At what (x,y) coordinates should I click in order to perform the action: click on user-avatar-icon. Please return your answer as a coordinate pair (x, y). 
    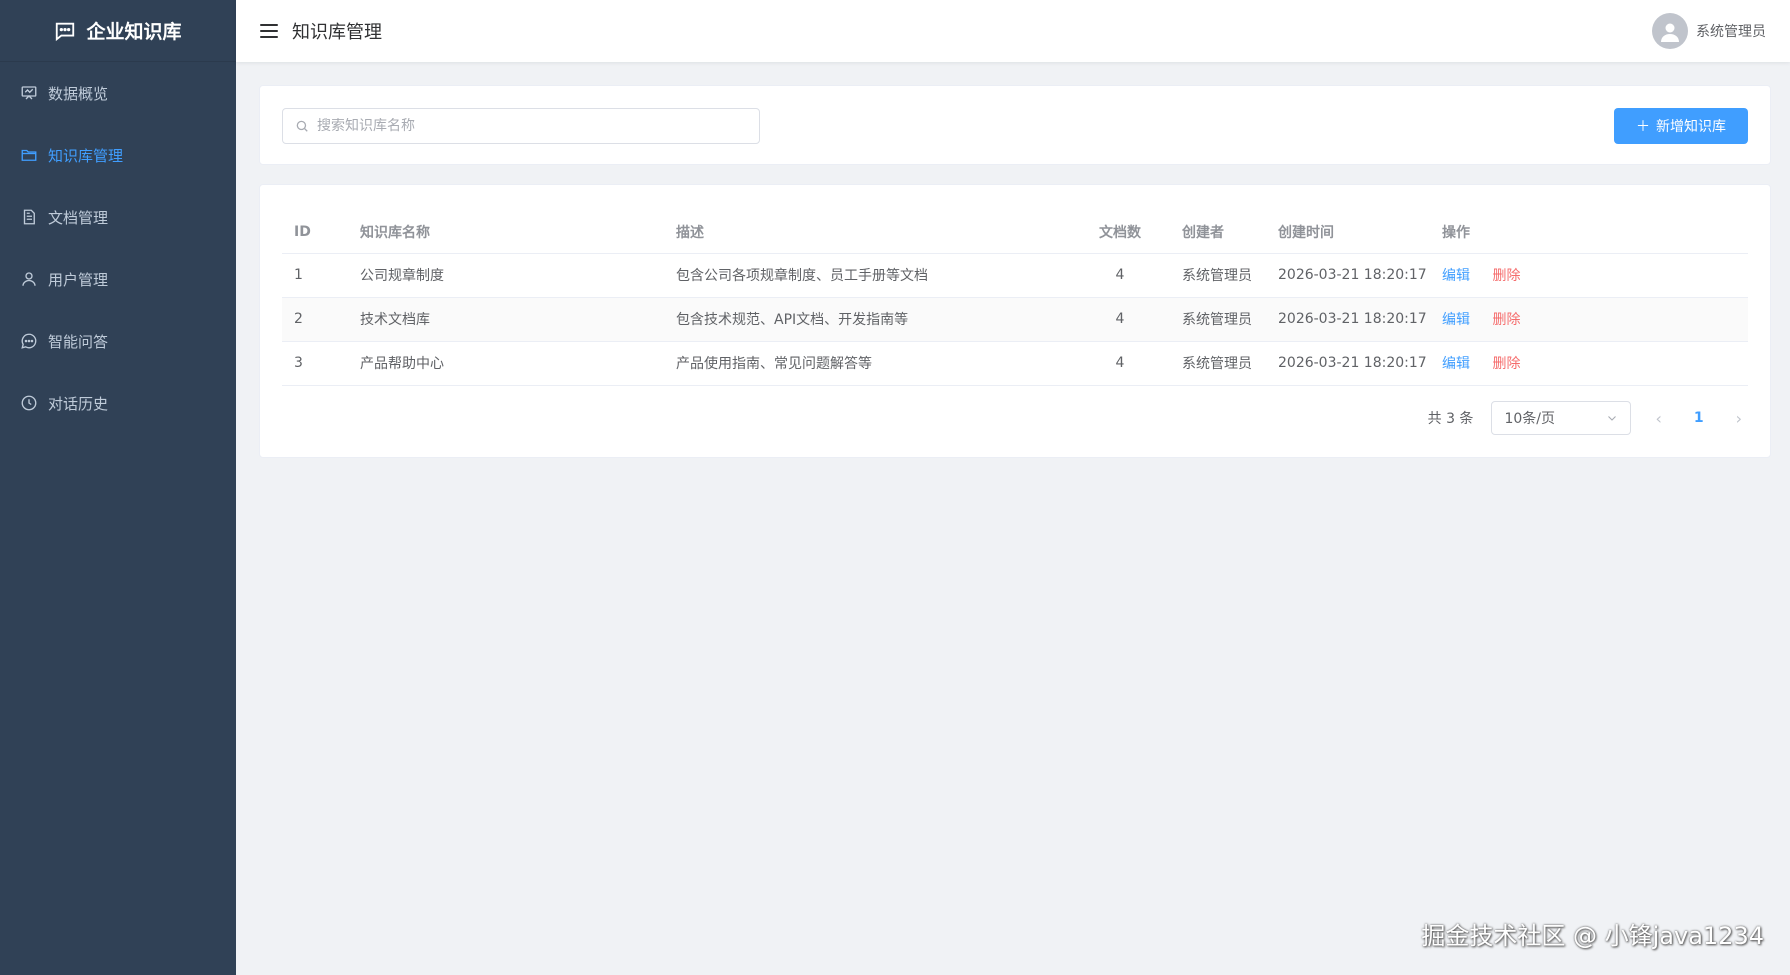
    Looking at the image, I should click on (1670, 32).